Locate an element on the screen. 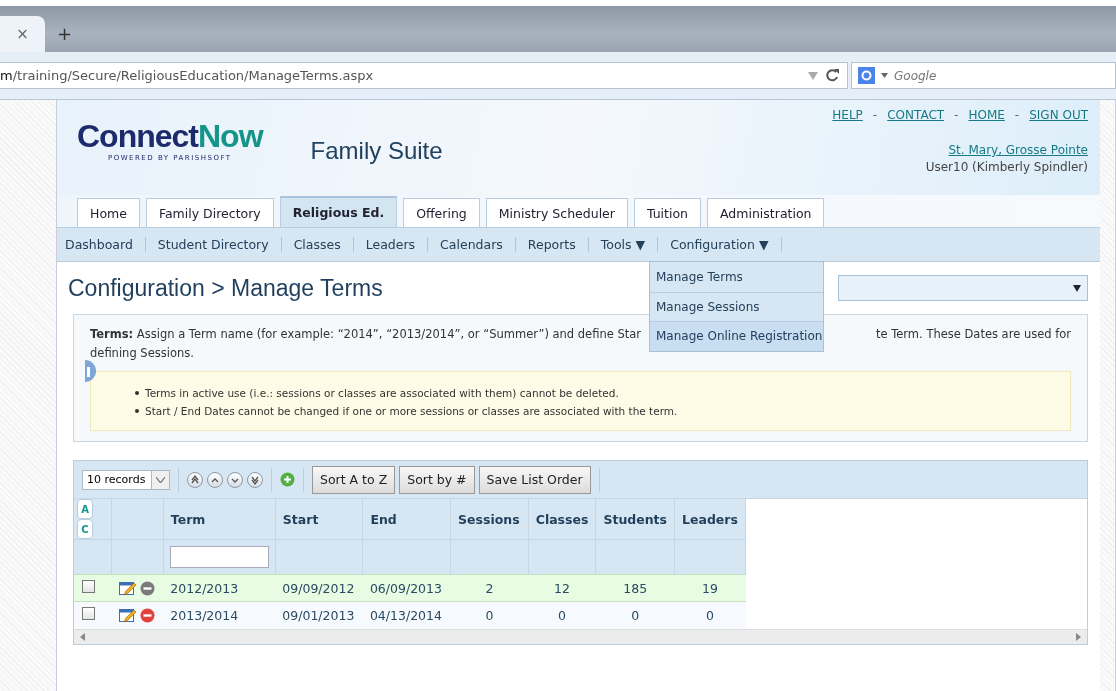 This screenshot has width=1116, height=691. table-cell: 09/01/2013 is located at coordinates (319, 615).